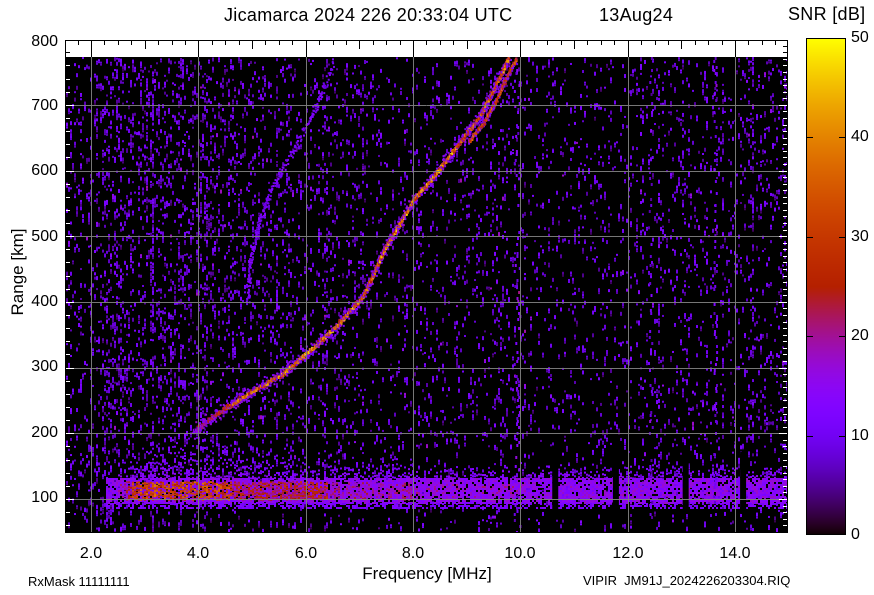 Image resolution: width=874 pixels, height=595 pixels. Describe the element at coordinates (860, 435) in the screenshot. I see `colorbar-tick-label: 10` at that location.